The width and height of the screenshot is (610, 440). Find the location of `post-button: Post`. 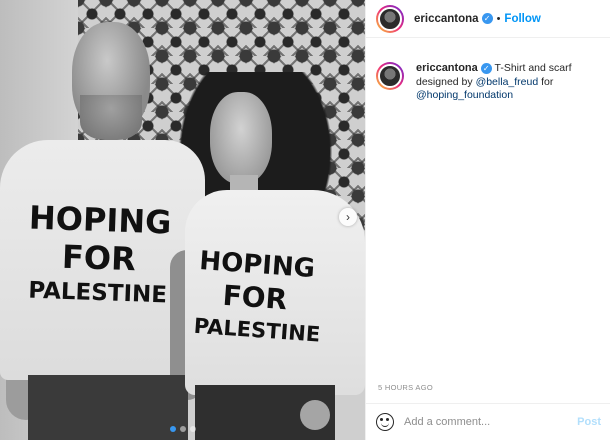

post-button: Post is located at coordinates (589, 422).